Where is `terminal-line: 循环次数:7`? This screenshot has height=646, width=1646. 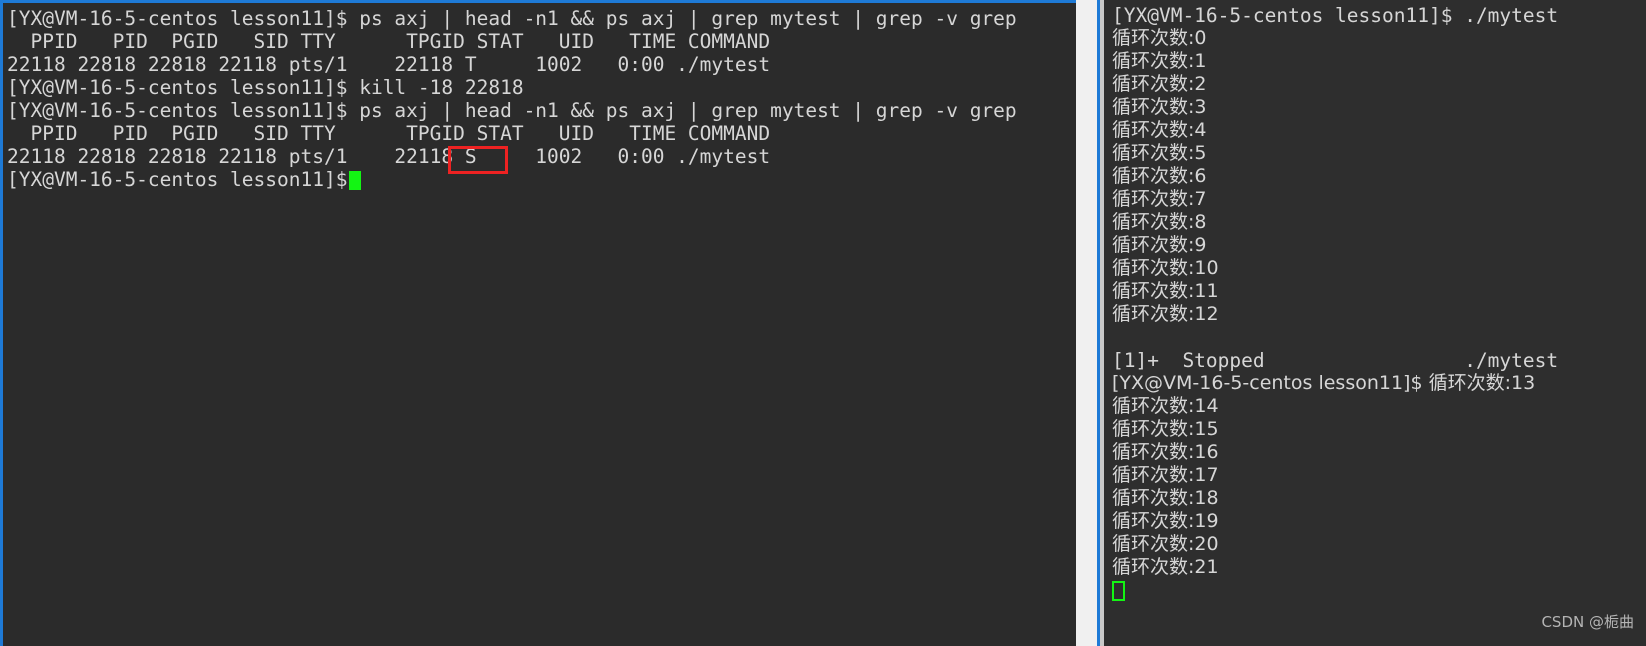 terminal-line: 循环次数:7 is located at coordinates (1379, 199).